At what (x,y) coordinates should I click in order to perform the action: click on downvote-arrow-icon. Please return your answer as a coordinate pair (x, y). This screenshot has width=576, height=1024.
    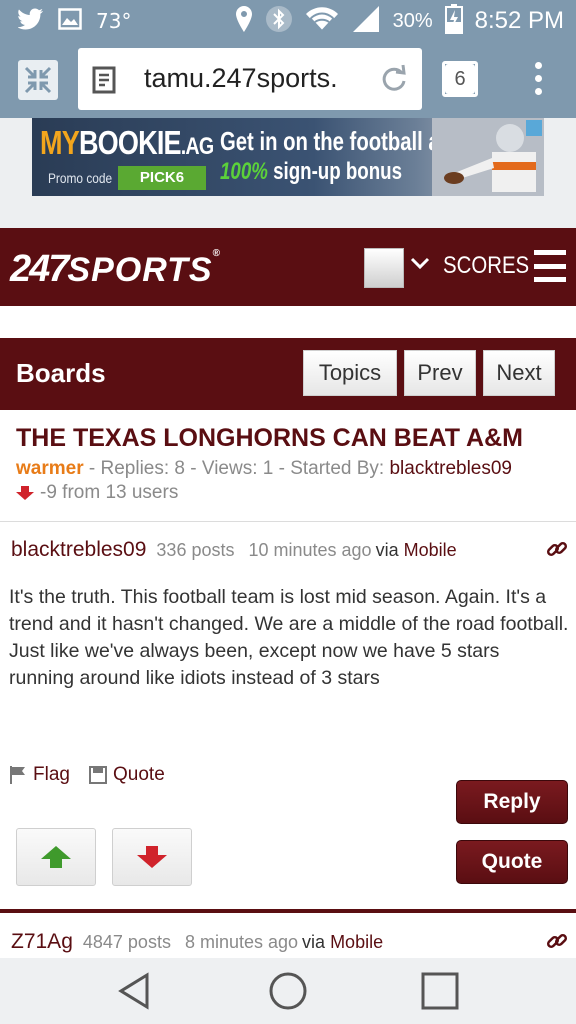
    Looking at the image, I should click on (25, 493).